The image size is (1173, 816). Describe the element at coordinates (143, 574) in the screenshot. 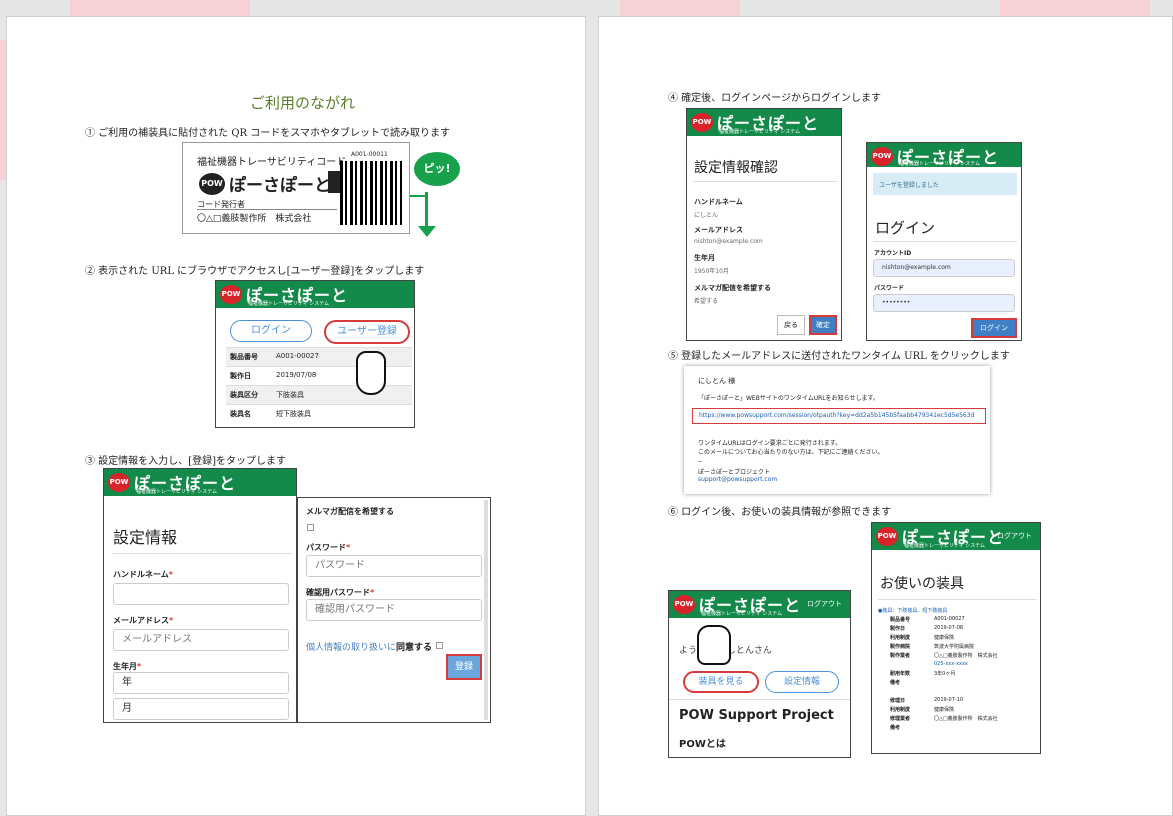

I see `handle-label: ハンドルネーム*` at that location.